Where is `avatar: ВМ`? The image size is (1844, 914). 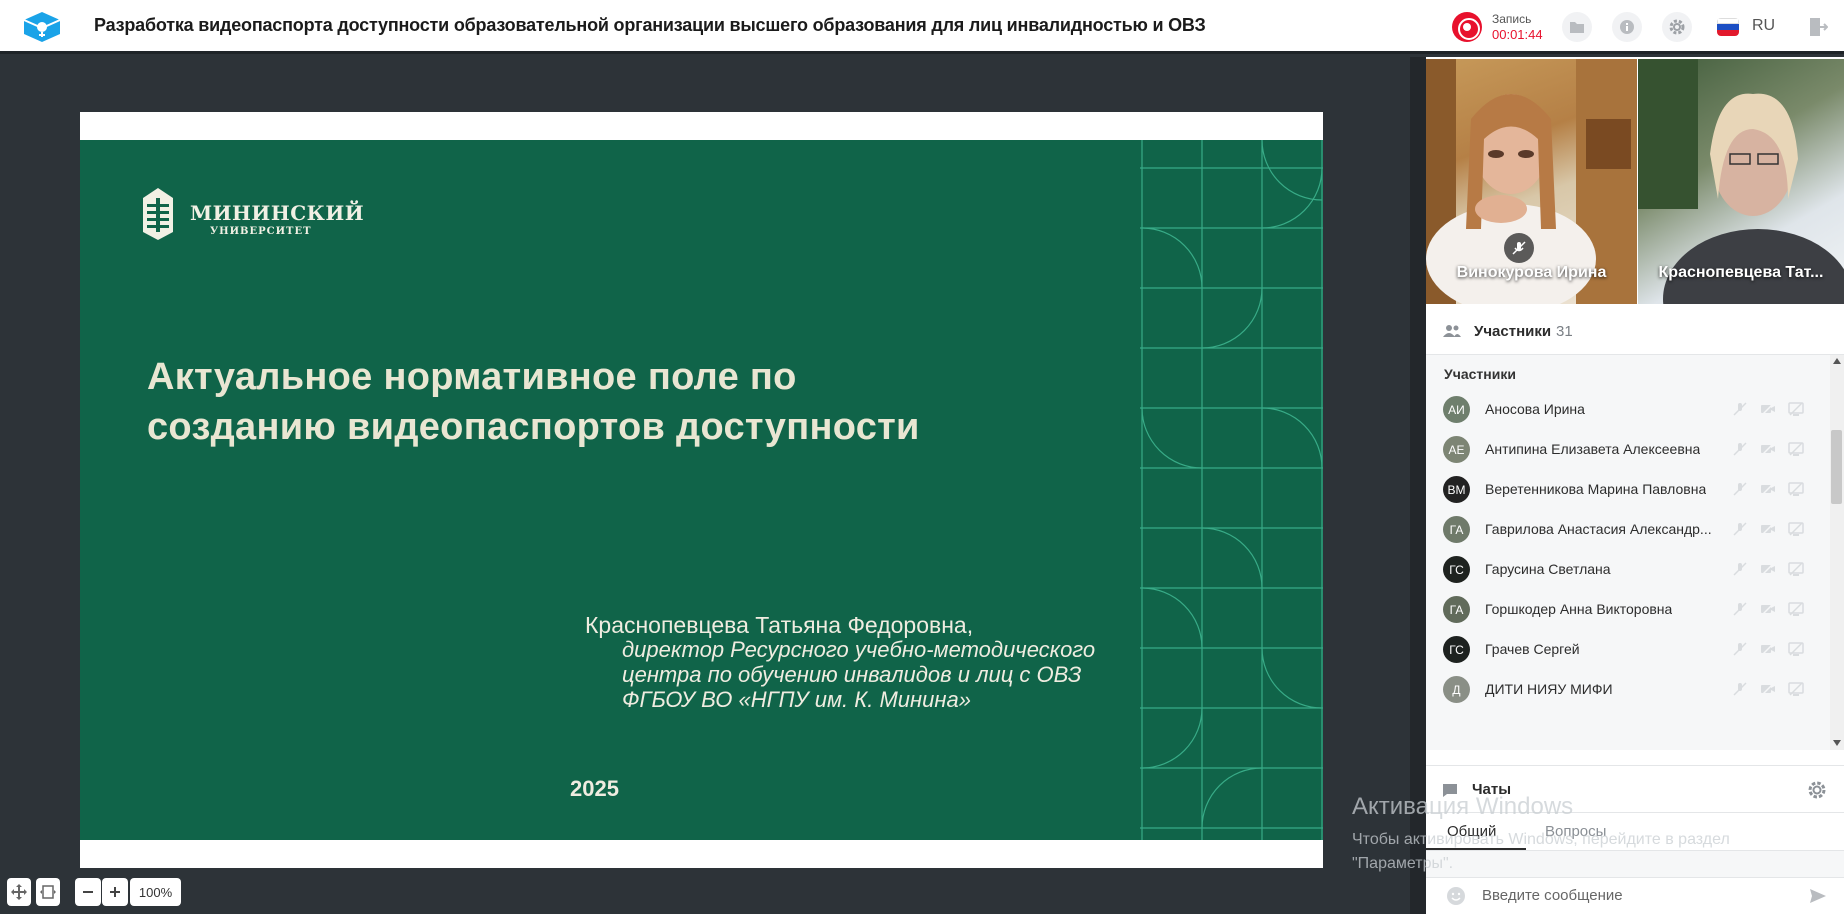
avatar: ВМ is located at coordinates (1456, 489).